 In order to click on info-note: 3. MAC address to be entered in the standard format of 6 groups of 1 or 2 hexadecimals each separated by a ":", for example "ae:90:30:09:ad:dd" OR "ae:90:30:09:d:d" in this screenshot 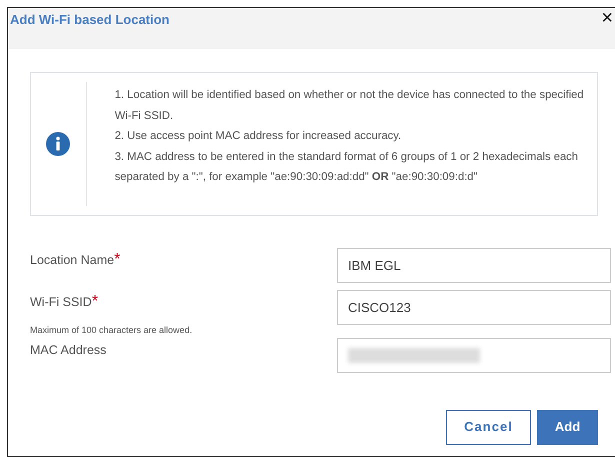, I will do `click(346, 167)`.